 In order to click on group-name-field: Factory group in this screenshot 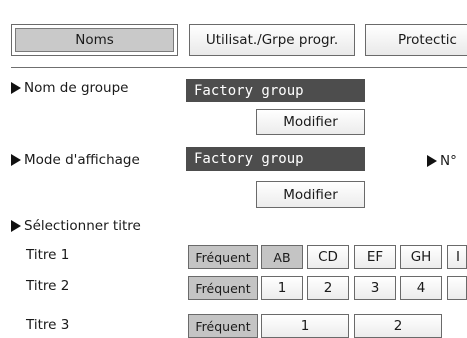, I will do `click(275, 90)`.